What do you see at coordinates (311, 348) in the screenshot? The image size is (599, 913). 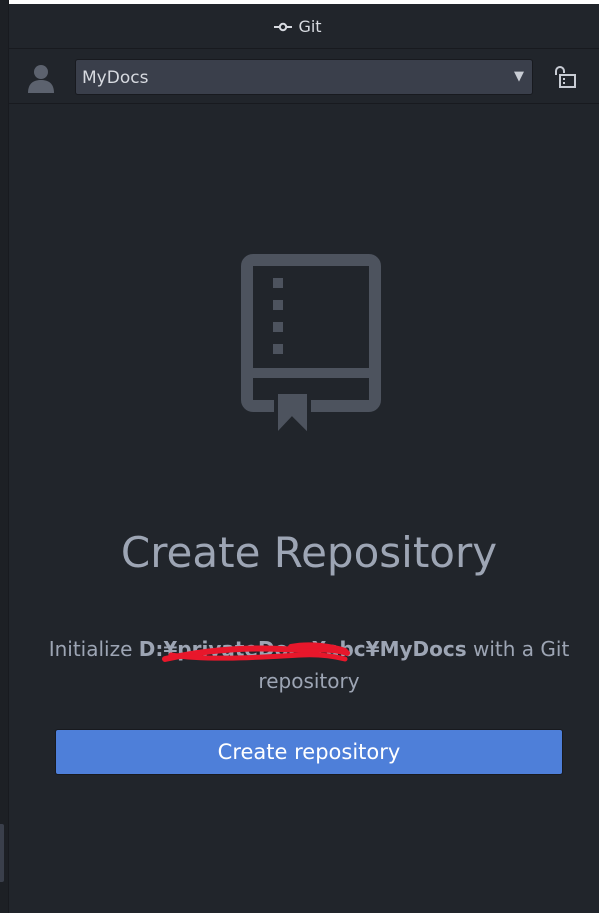 I see `repository-book-icon` at bounding box center [311, 348].